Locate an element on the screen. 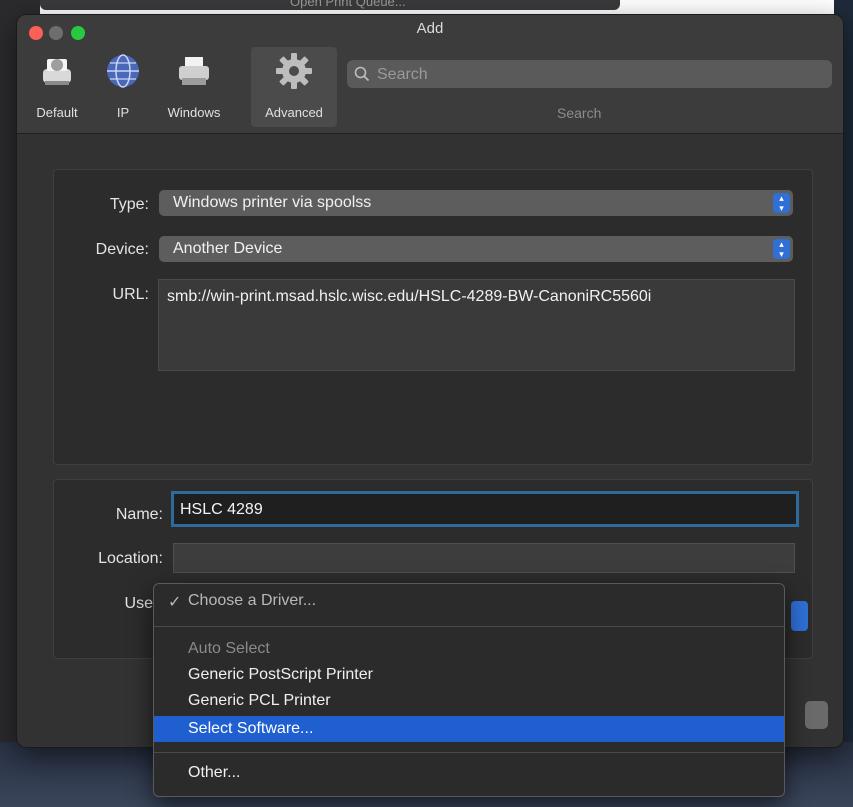  tool-ip-label: IP is located at coordinates (123, 112).